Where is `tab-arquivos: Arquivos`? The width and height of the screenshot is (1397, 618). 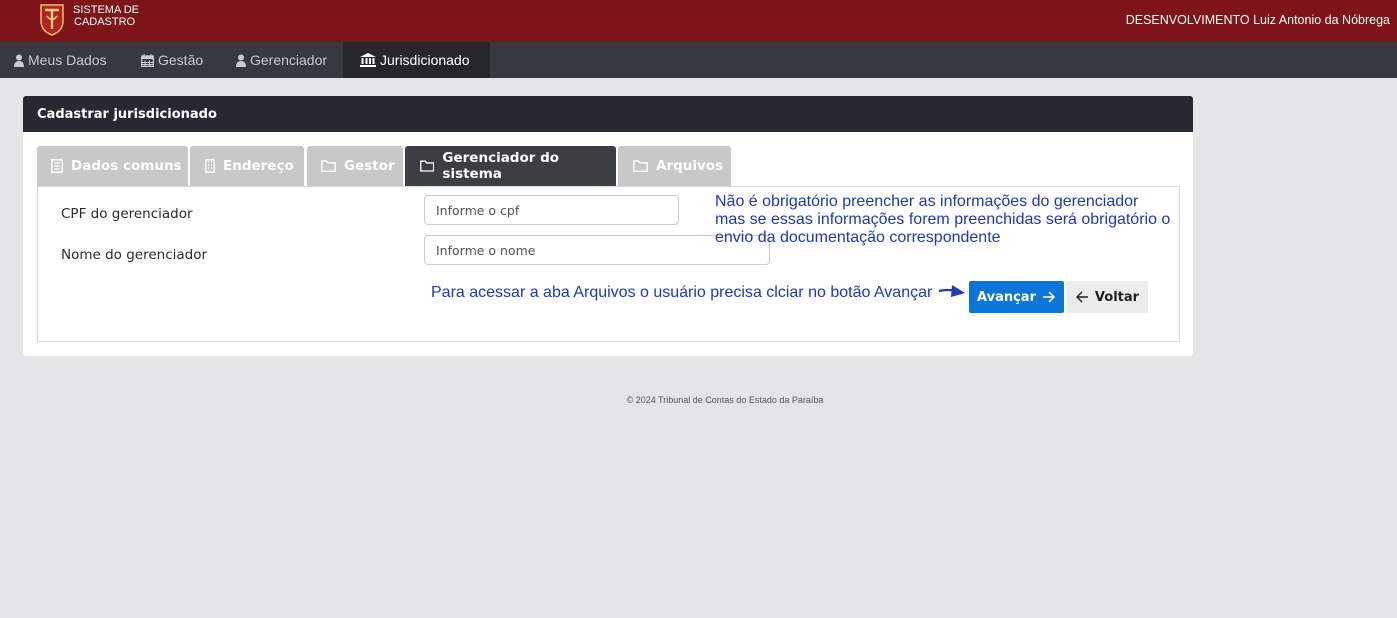
tab-arquivos: Arquivos is located at coordinates (674, 166).